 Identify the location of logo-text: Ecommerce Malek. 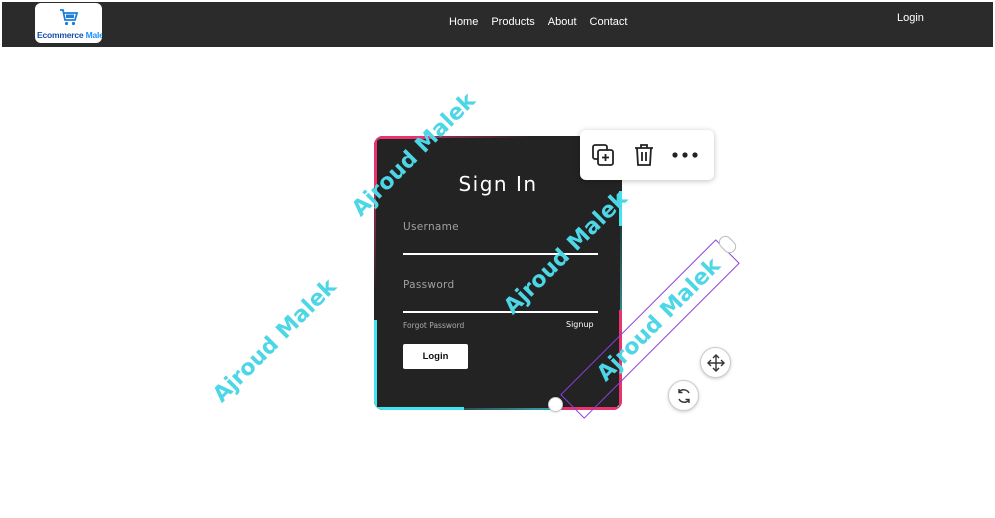
(69, 35).